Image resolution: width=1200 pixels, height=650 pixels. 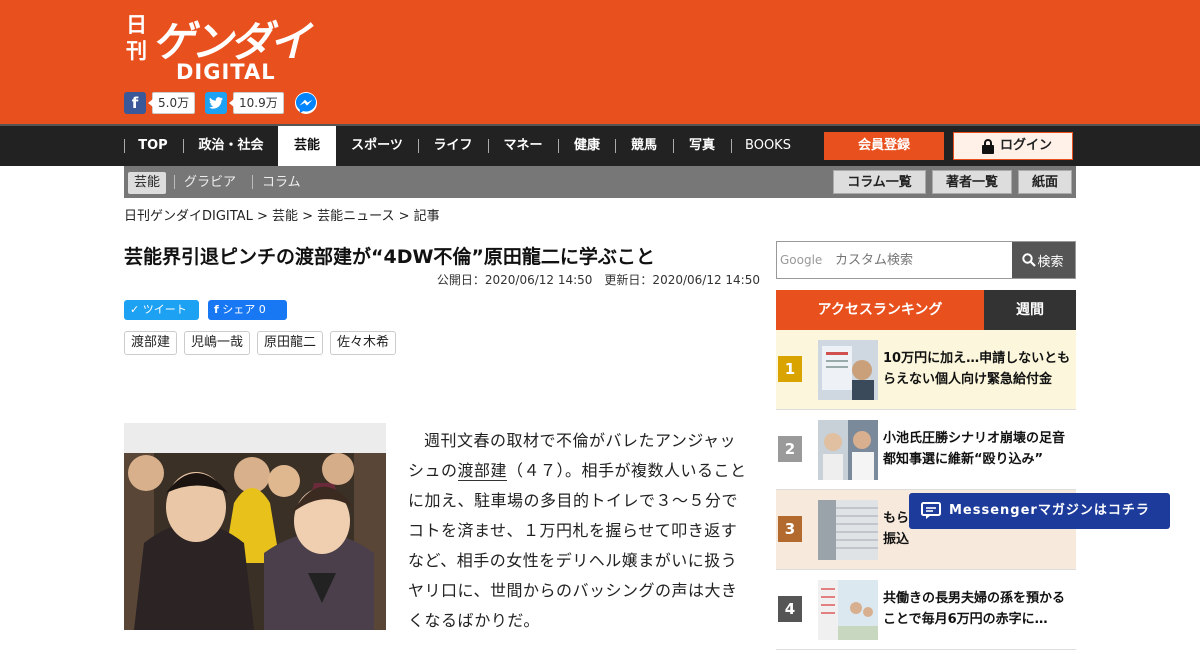 I want to click on ranking-tabs: アクセスランキング 週間, so click(x=926, y=310).